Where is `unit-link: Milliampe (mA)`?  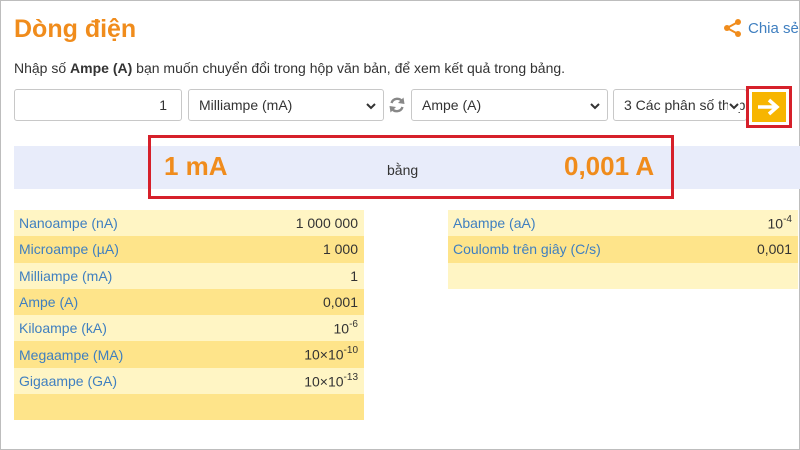 unit-link: Milliampe (mA) is located at coordinates (65, 276).